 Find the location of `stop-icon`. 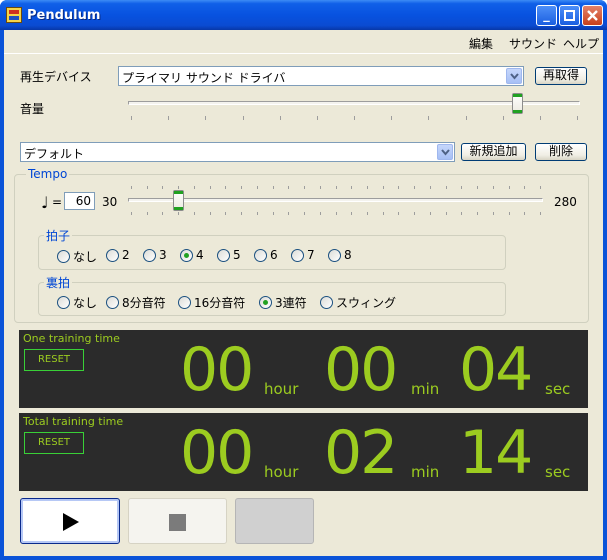

stop-icon is located at coordinates (177, 522).